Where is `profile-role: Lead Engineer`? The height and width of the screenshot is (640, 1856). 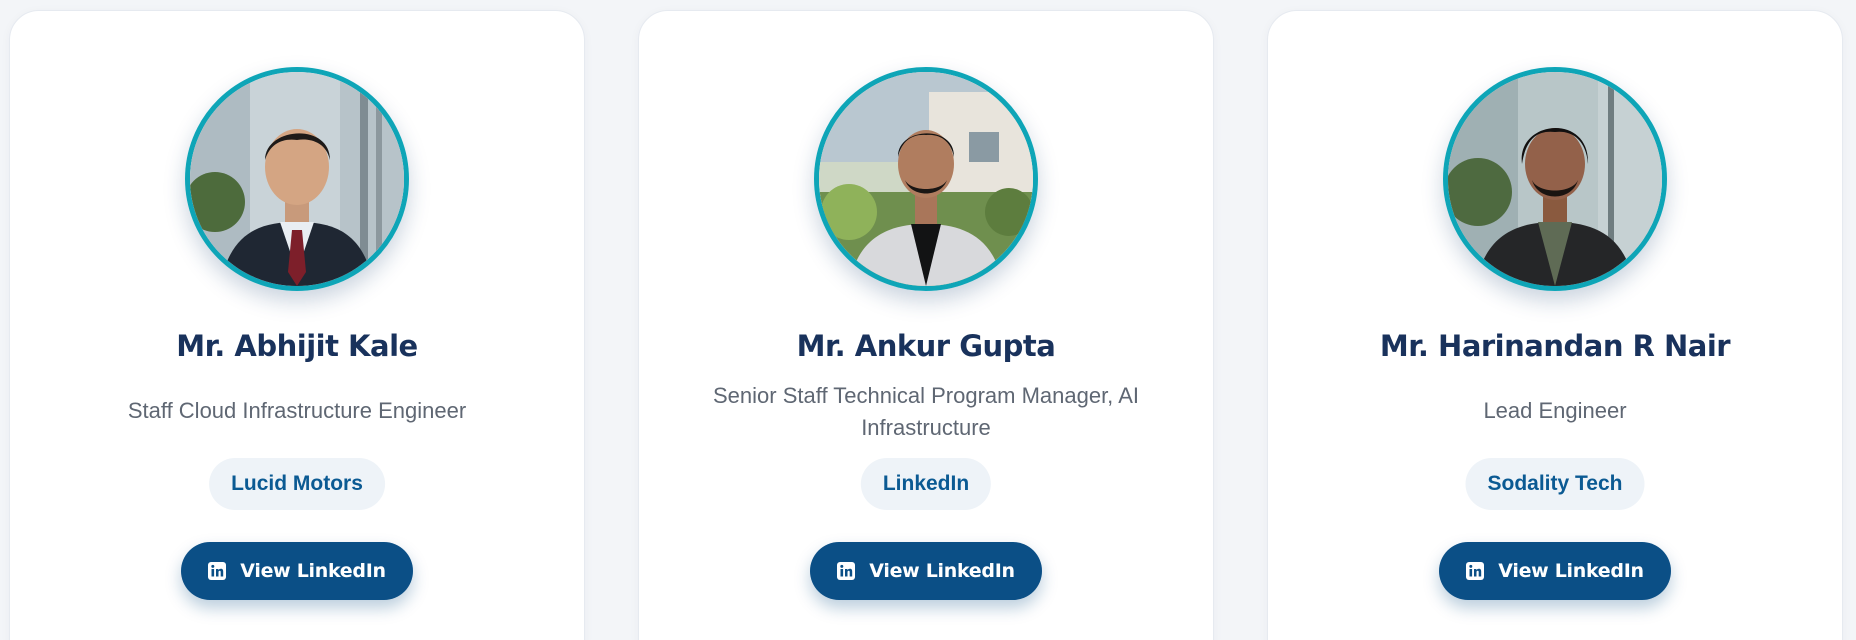
profile-role: Lead Engineer is located at coordinates (1555, 410).